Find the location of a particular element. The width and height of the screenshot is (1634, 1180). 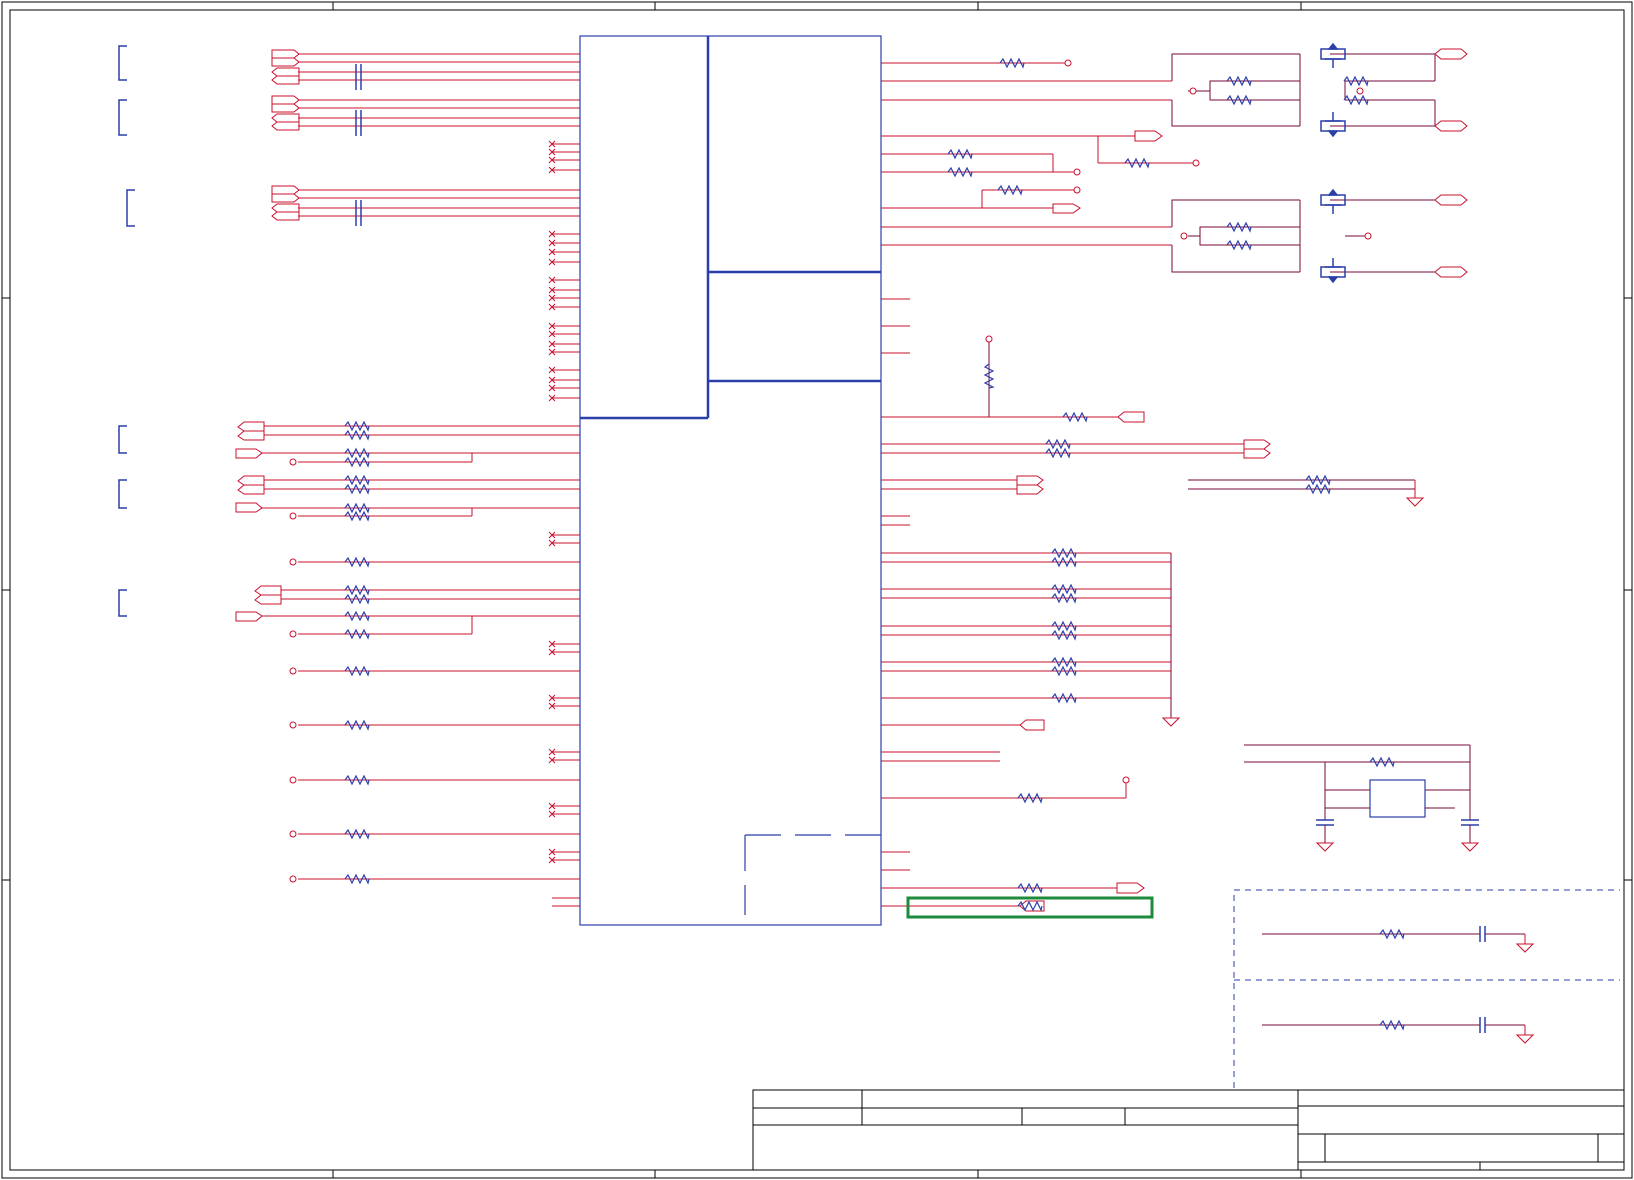

main-ic is located at coordinates (730, 480).